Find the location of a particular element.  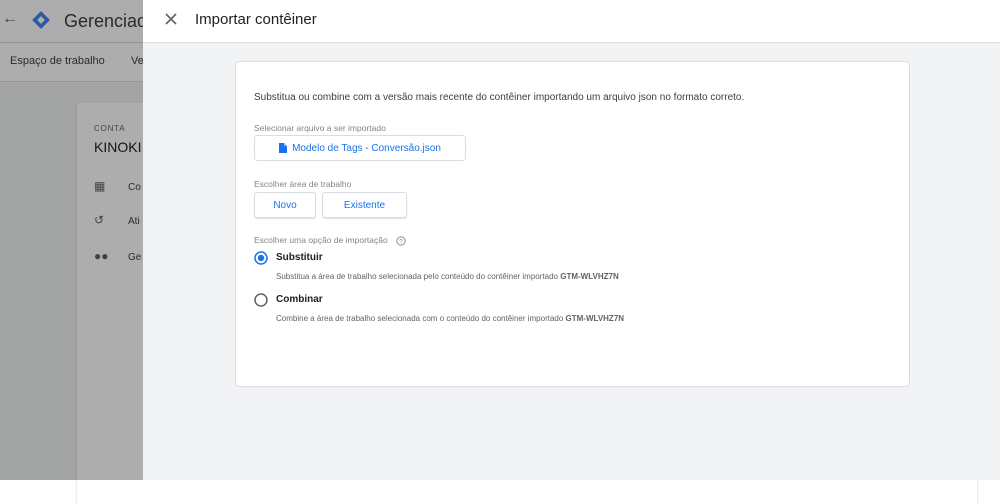

option-combine-container-id: GTM-WLVHZ7N is located at coordinates (595, 318).